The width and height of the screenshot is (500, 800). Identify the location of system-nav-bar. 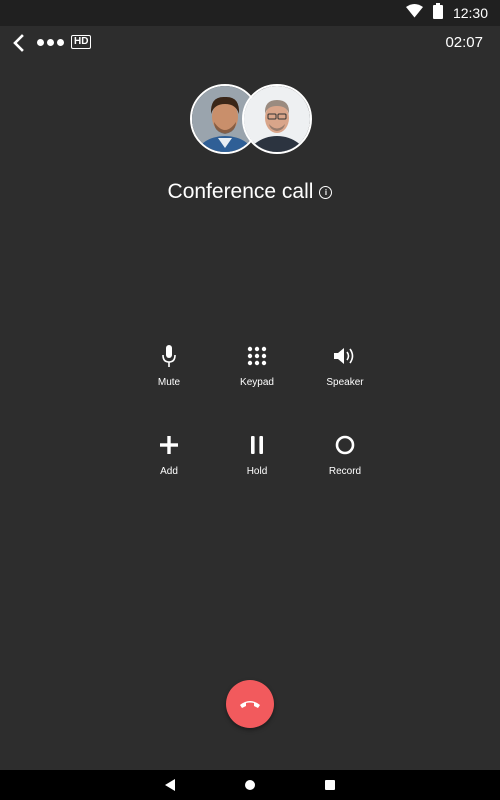
(250, 785).